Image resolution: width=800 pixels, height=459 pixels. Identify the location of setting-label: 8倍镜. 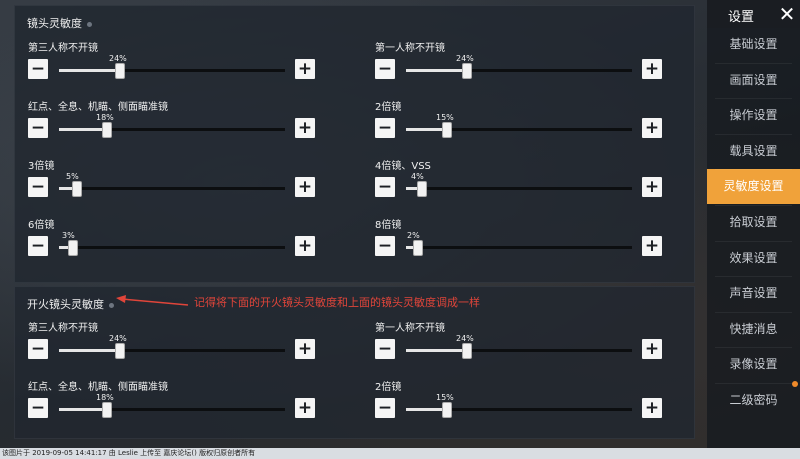
(388, 225).